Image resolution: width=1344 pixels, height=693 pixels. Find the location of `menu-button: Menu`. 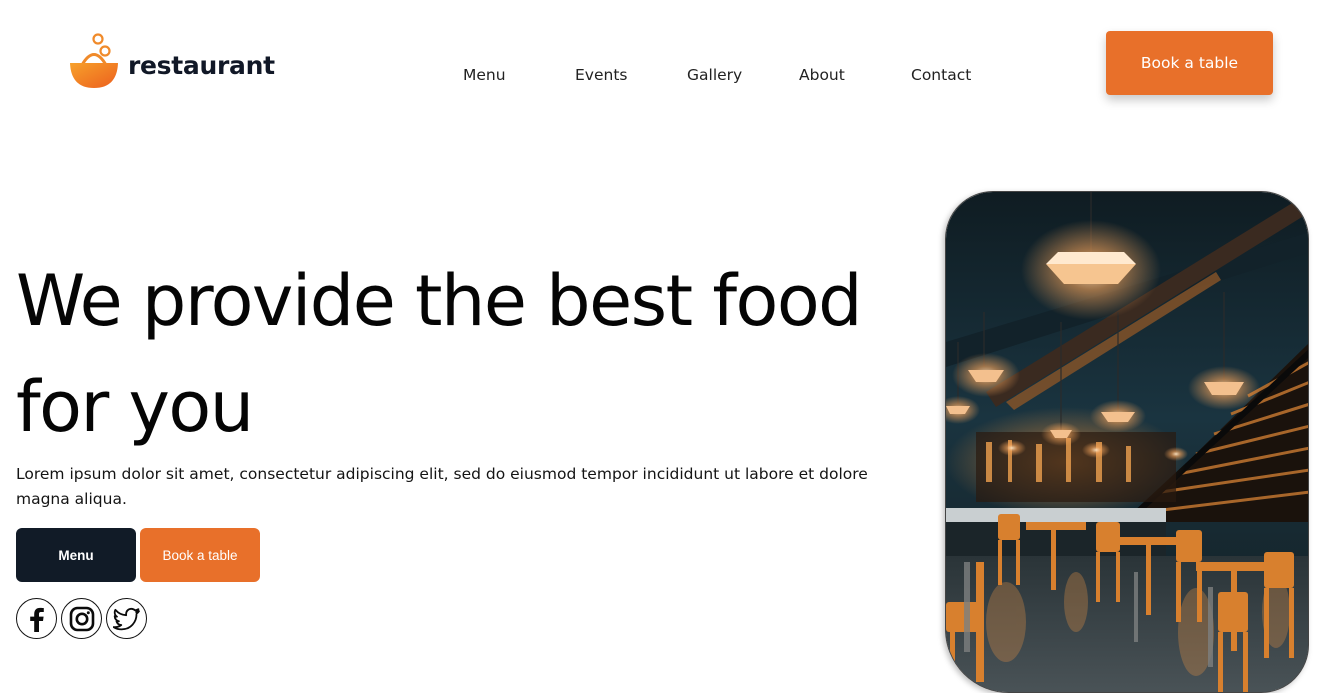

menu-button: Menu is located at coordinates (76, 555).